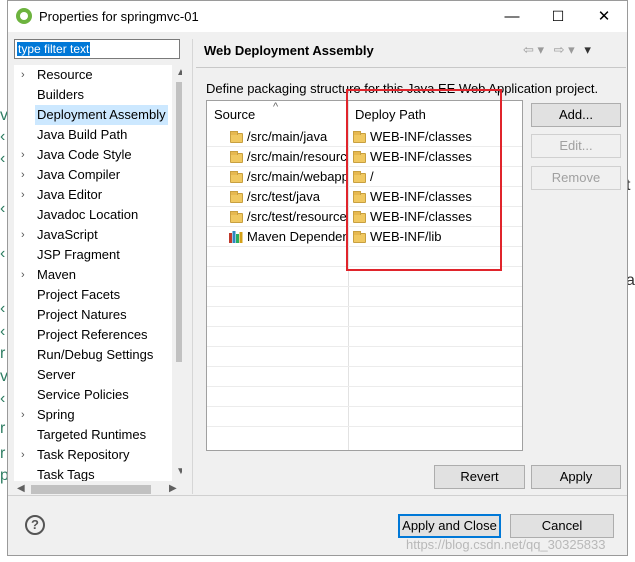 The height and width of the screenshot is (562, 635). I want to click on tree-item: JSP Fragment, so click(93, 255).